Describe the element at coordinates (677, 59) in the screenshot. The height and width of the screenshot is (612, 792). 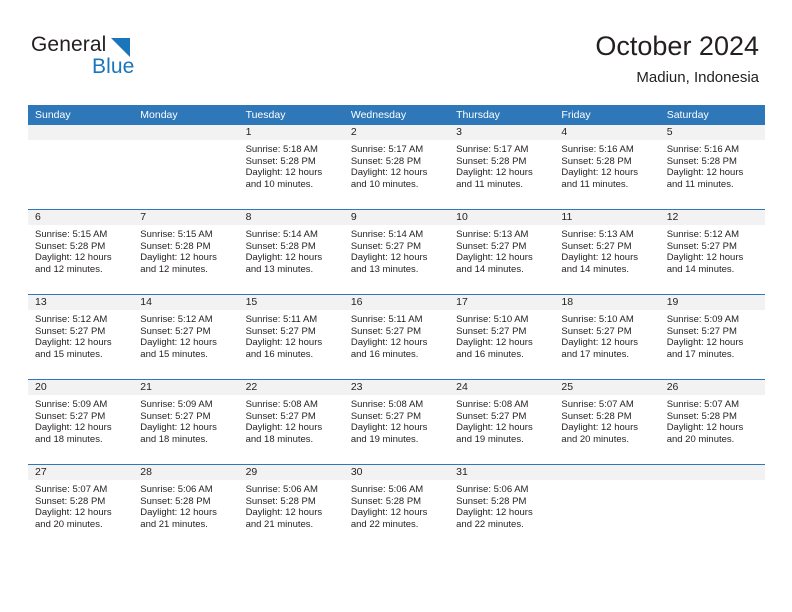
I see `title-block: October 2024 Madiun, Indonesia` at that location.